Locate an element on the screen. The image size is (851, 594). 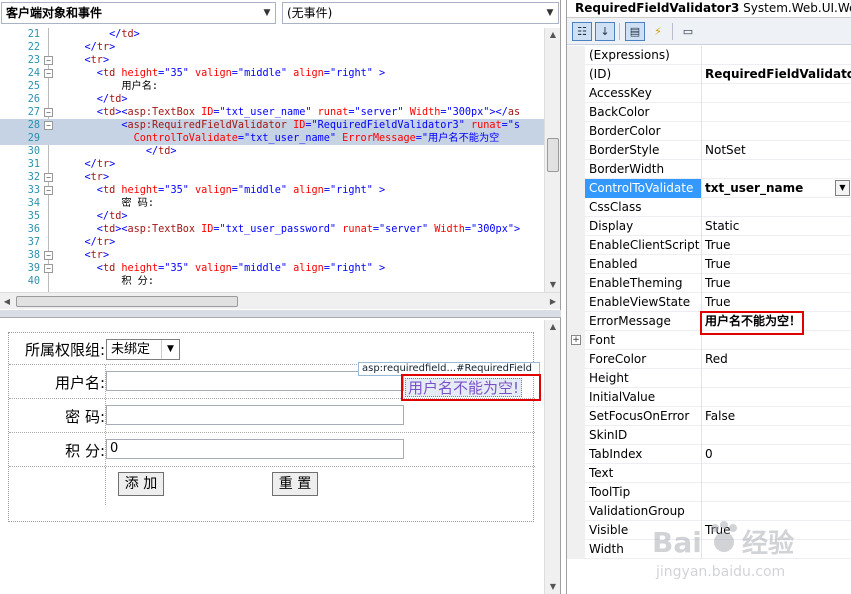
property-row: BorderStyle NotSet is located at coordinates (709, 150).